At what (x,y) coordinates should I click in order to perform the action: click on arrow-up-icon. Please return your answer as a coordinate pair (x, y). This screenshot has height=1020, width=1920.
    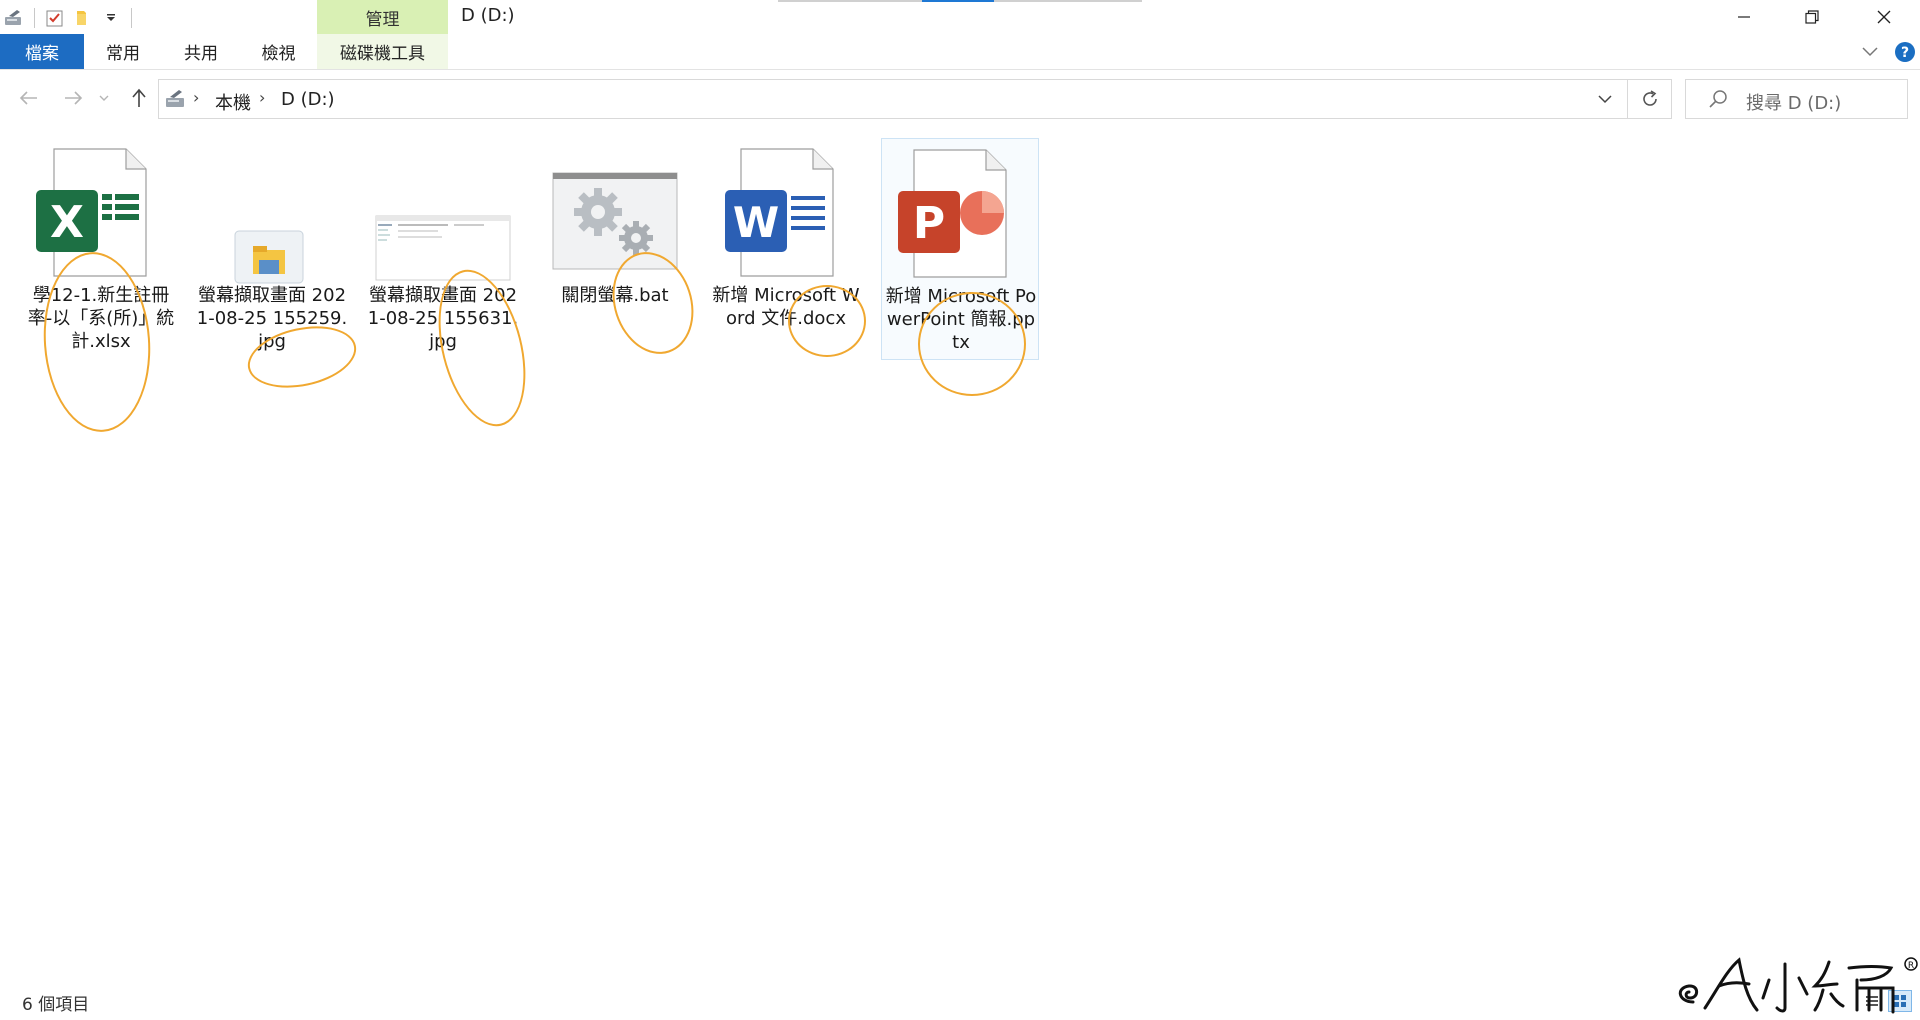
    Looking at the image, I should click on (139, 97).